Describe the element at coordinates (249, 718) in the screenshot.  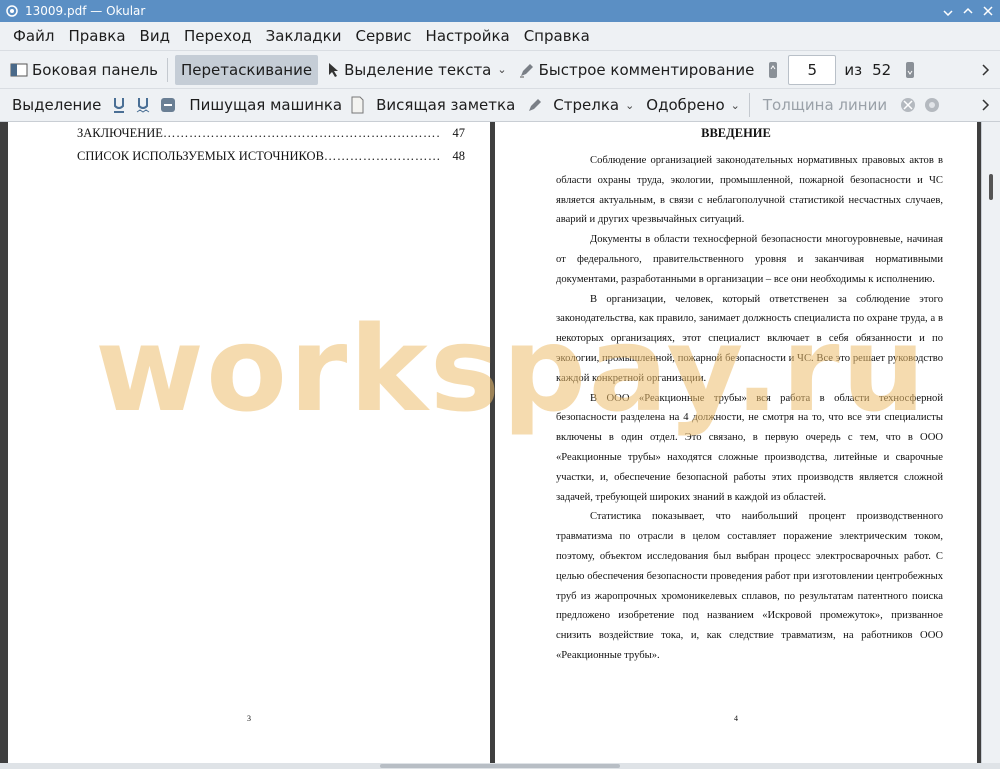
I see `page-number: 3` at that location.